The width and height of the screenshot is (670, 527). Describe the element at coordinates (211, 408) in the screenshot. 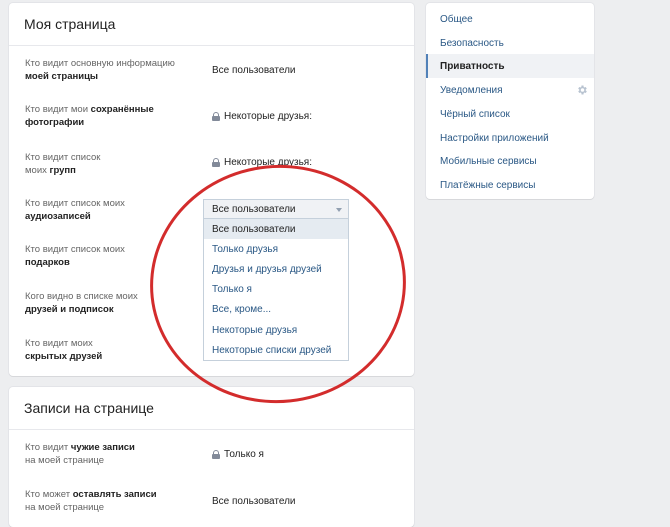

I see `posts-card-title: Записи на странице` at that location.